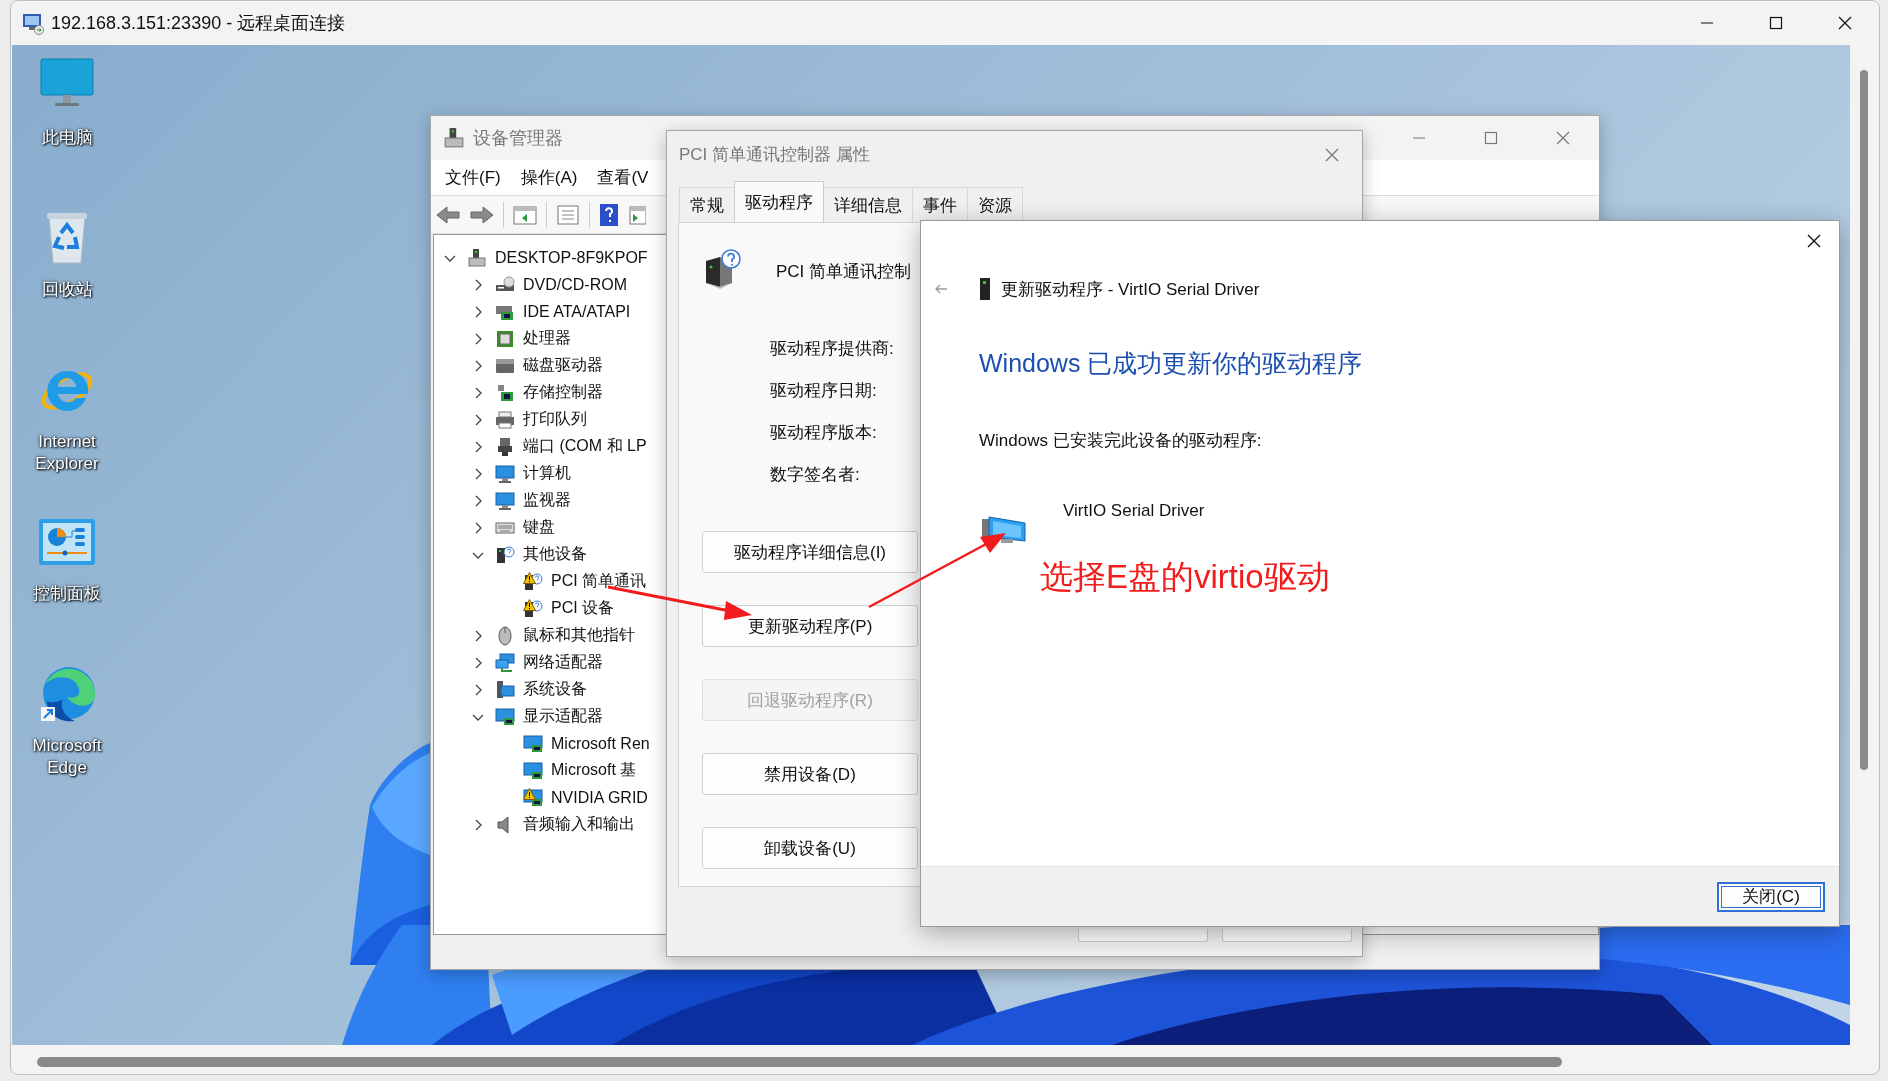 Image resolution: width=1888 pixels, height=1081 pixels. Describe the element at coordinates (549, 177) in the screenshot. I see `menu-item: 操作(A)` at that location.